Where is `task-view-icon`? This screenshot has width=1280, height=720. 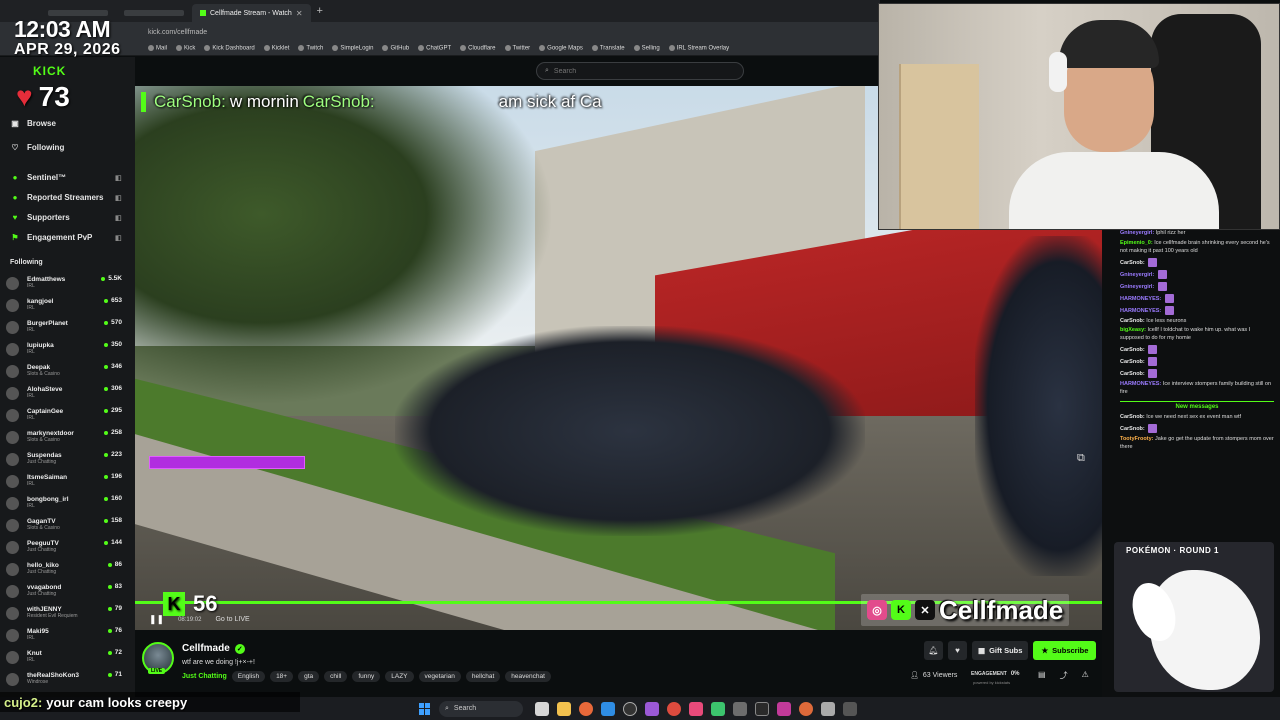 task-view-icon is located at coordinates (542, 708).